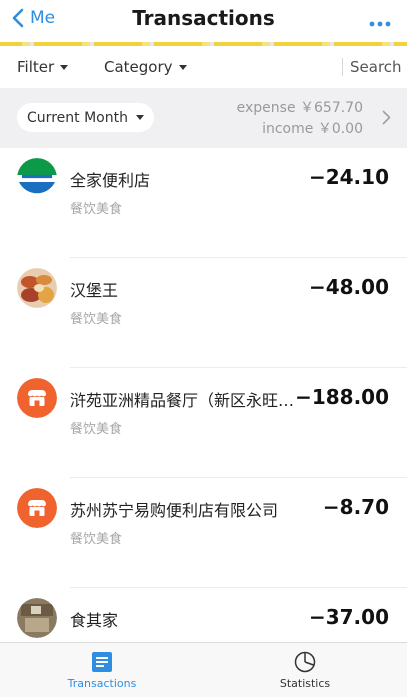 The image size is (407, 697). I want to click on category-dropdown: Category, so click(145, 67).